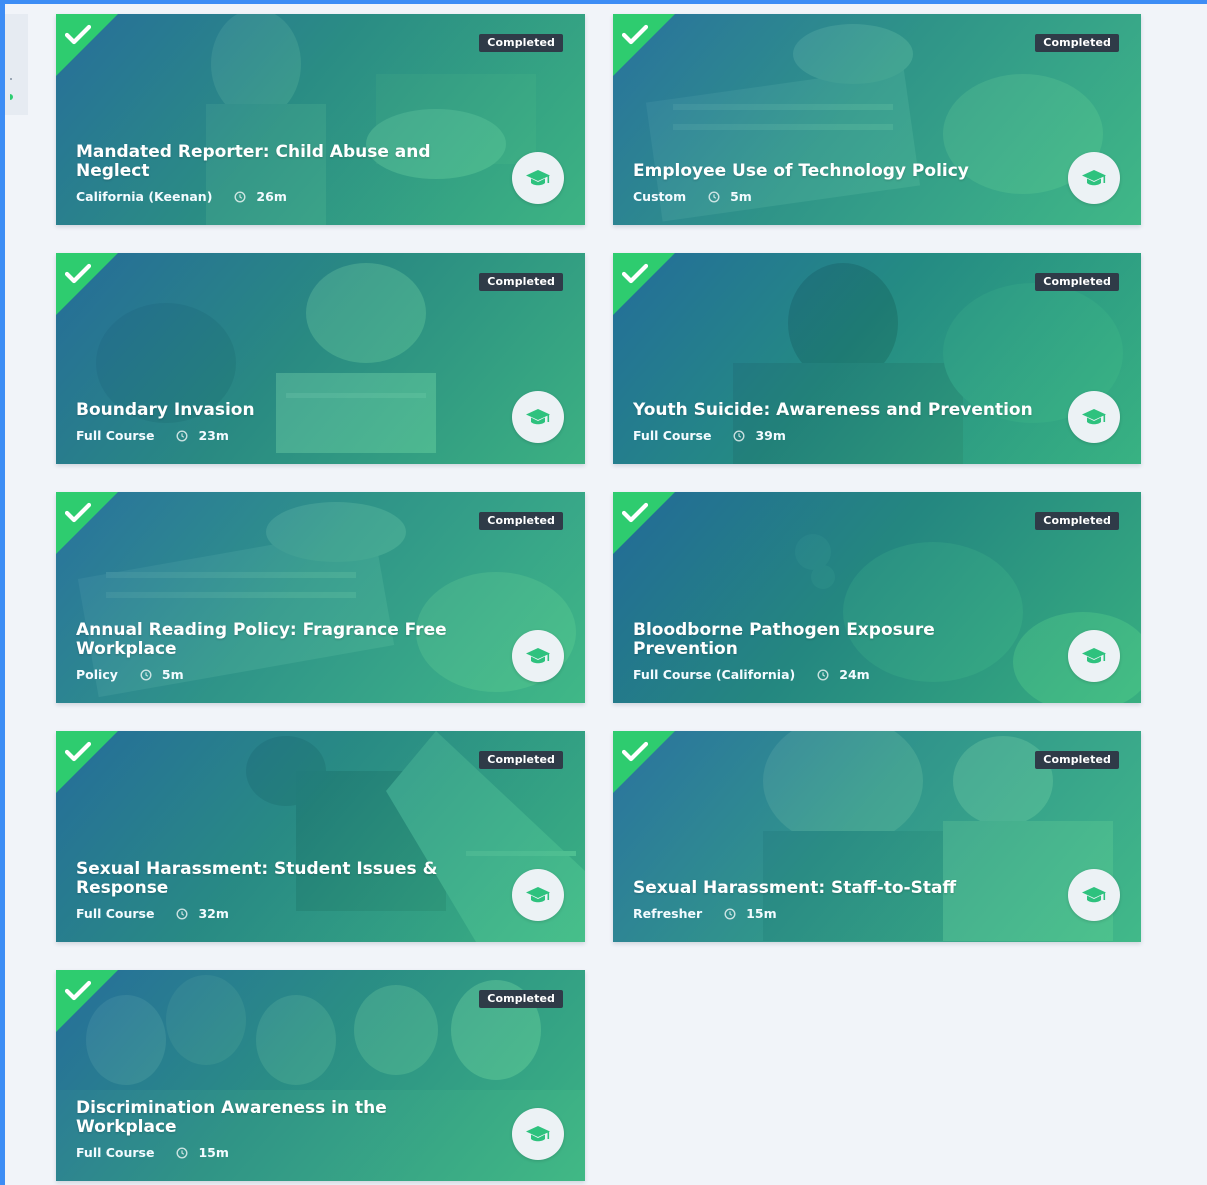 This screenshot has width=1207, height=1185. Describe the element at coordinates (280, 1153) in the screenshot. I see `course-meta: Full Course 15m` at that location.